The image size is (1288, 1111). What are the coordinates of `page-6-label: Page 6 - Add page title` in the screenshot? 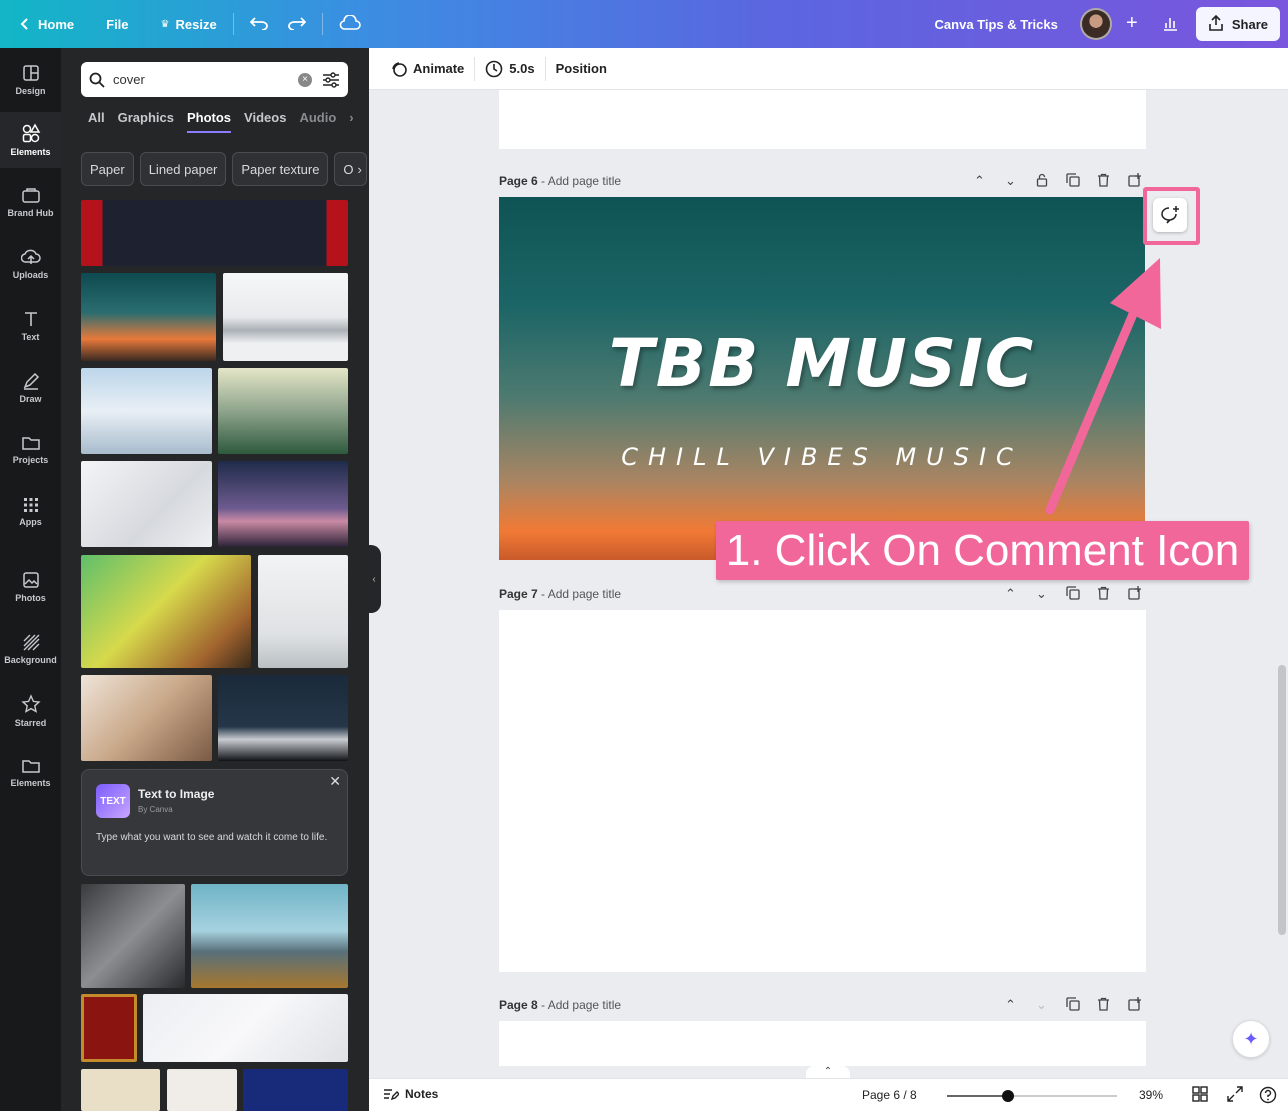 It's located at (560, 181).